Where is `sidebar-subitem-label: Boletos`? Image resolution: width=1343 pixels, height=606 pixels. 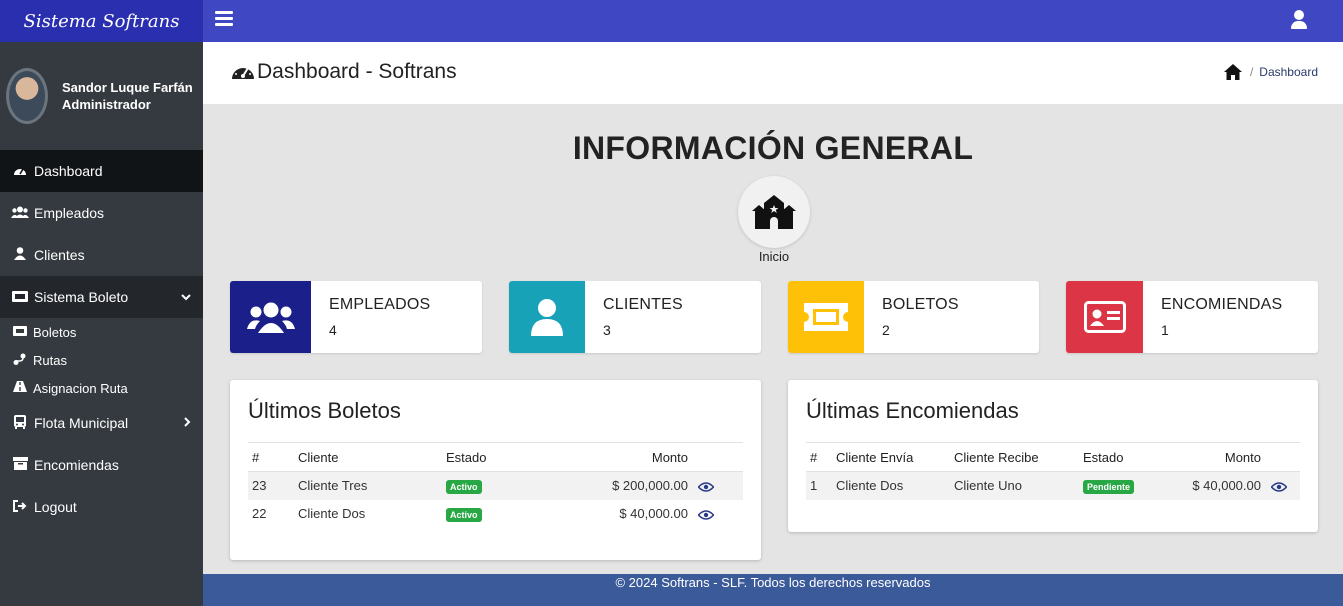
sidebar-subitem-label: Boletos is located at coordinates (55, 332).